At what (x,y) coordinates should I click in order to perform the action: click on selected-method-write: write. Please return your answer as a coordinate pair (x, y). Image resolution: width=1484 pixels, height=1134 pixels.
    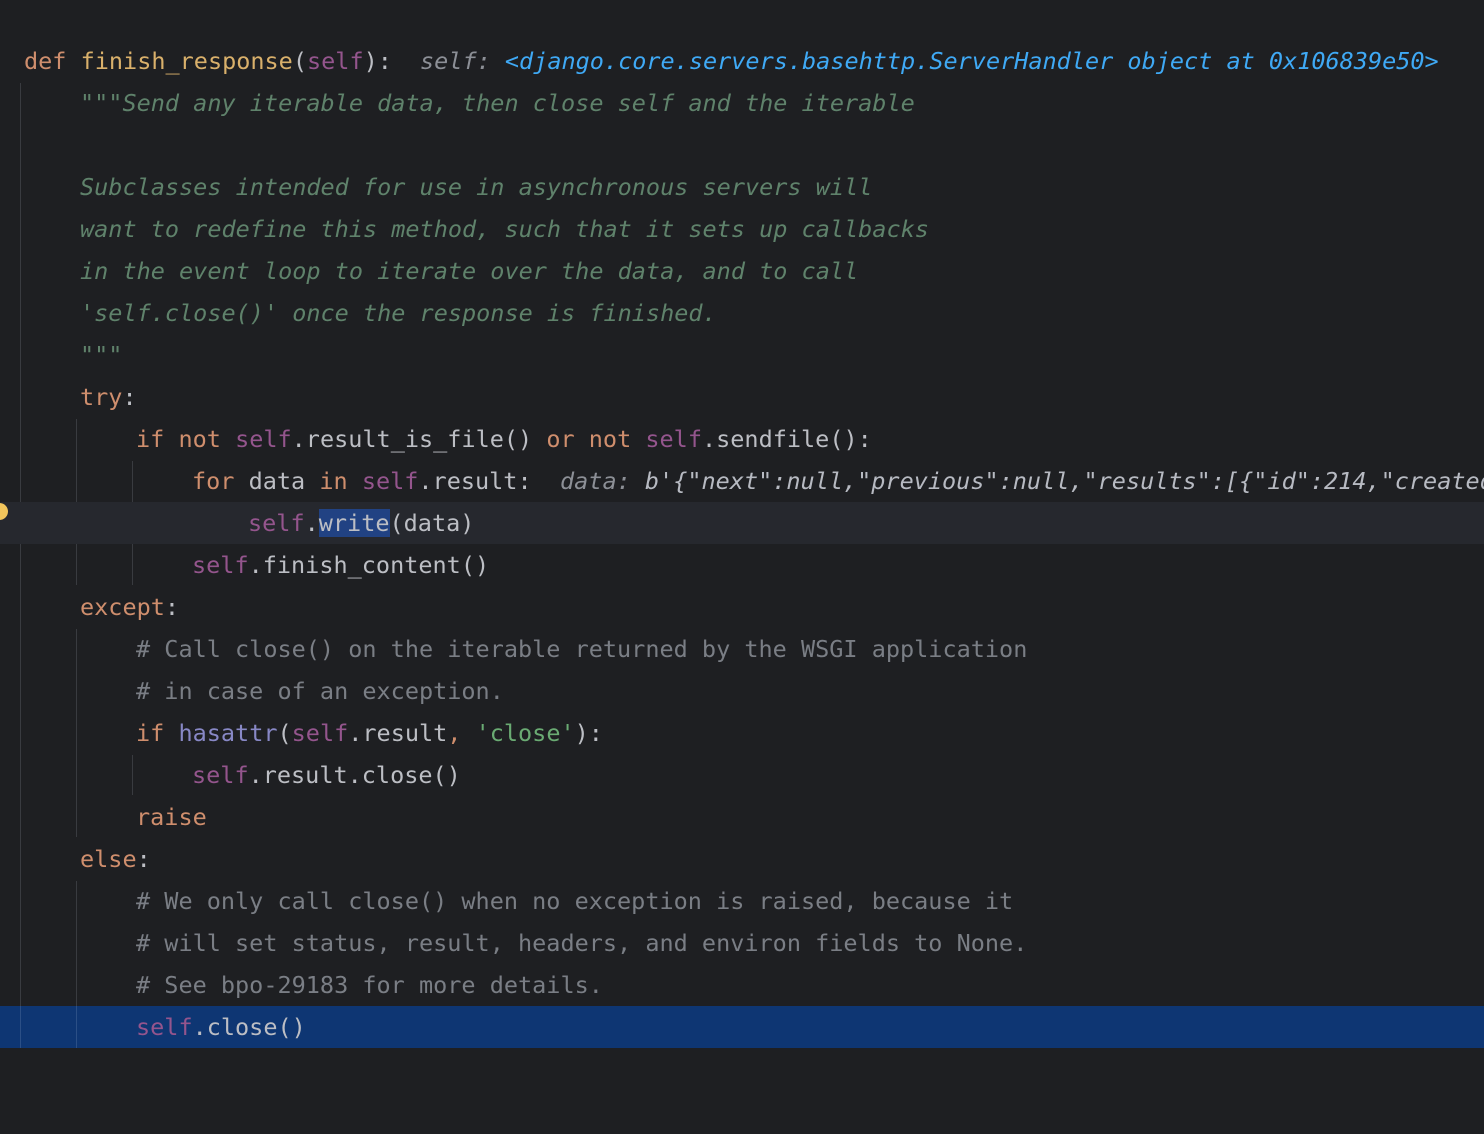
    Looking at the image, I should click on (354, 523).